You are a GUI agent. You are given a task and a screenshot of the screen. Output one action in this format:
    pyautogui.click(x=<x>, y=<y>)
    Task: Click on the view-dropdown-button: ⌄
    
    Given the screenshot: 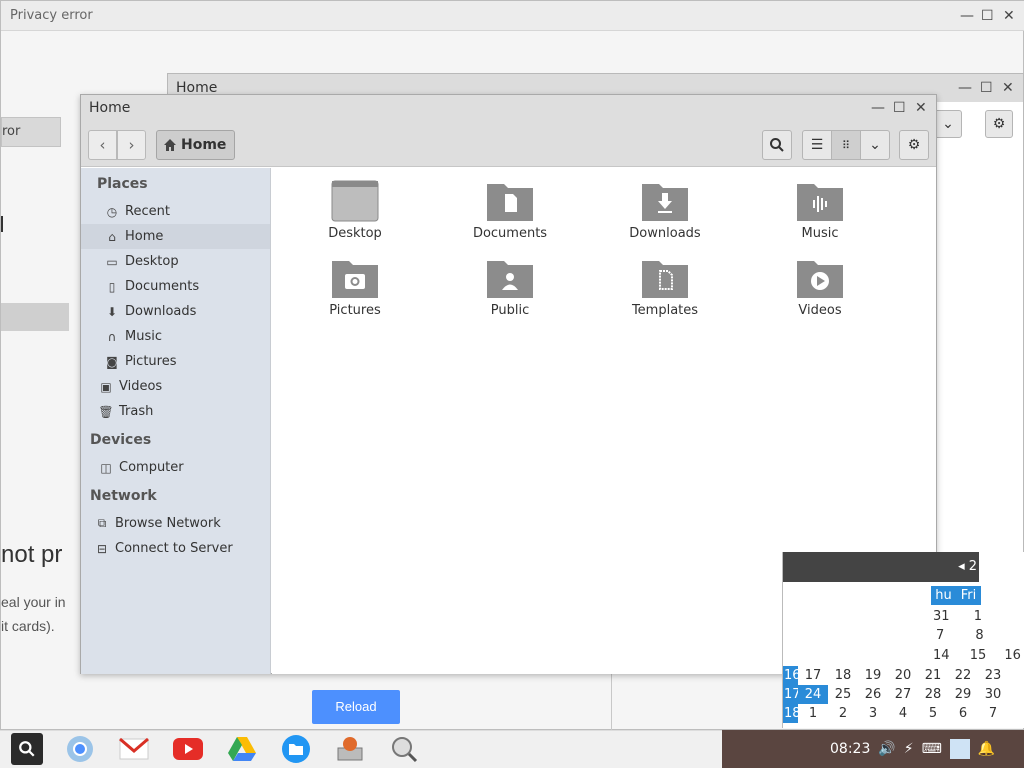 What is the action you would take?
    pyautogui.click(x=948, y=124)
    